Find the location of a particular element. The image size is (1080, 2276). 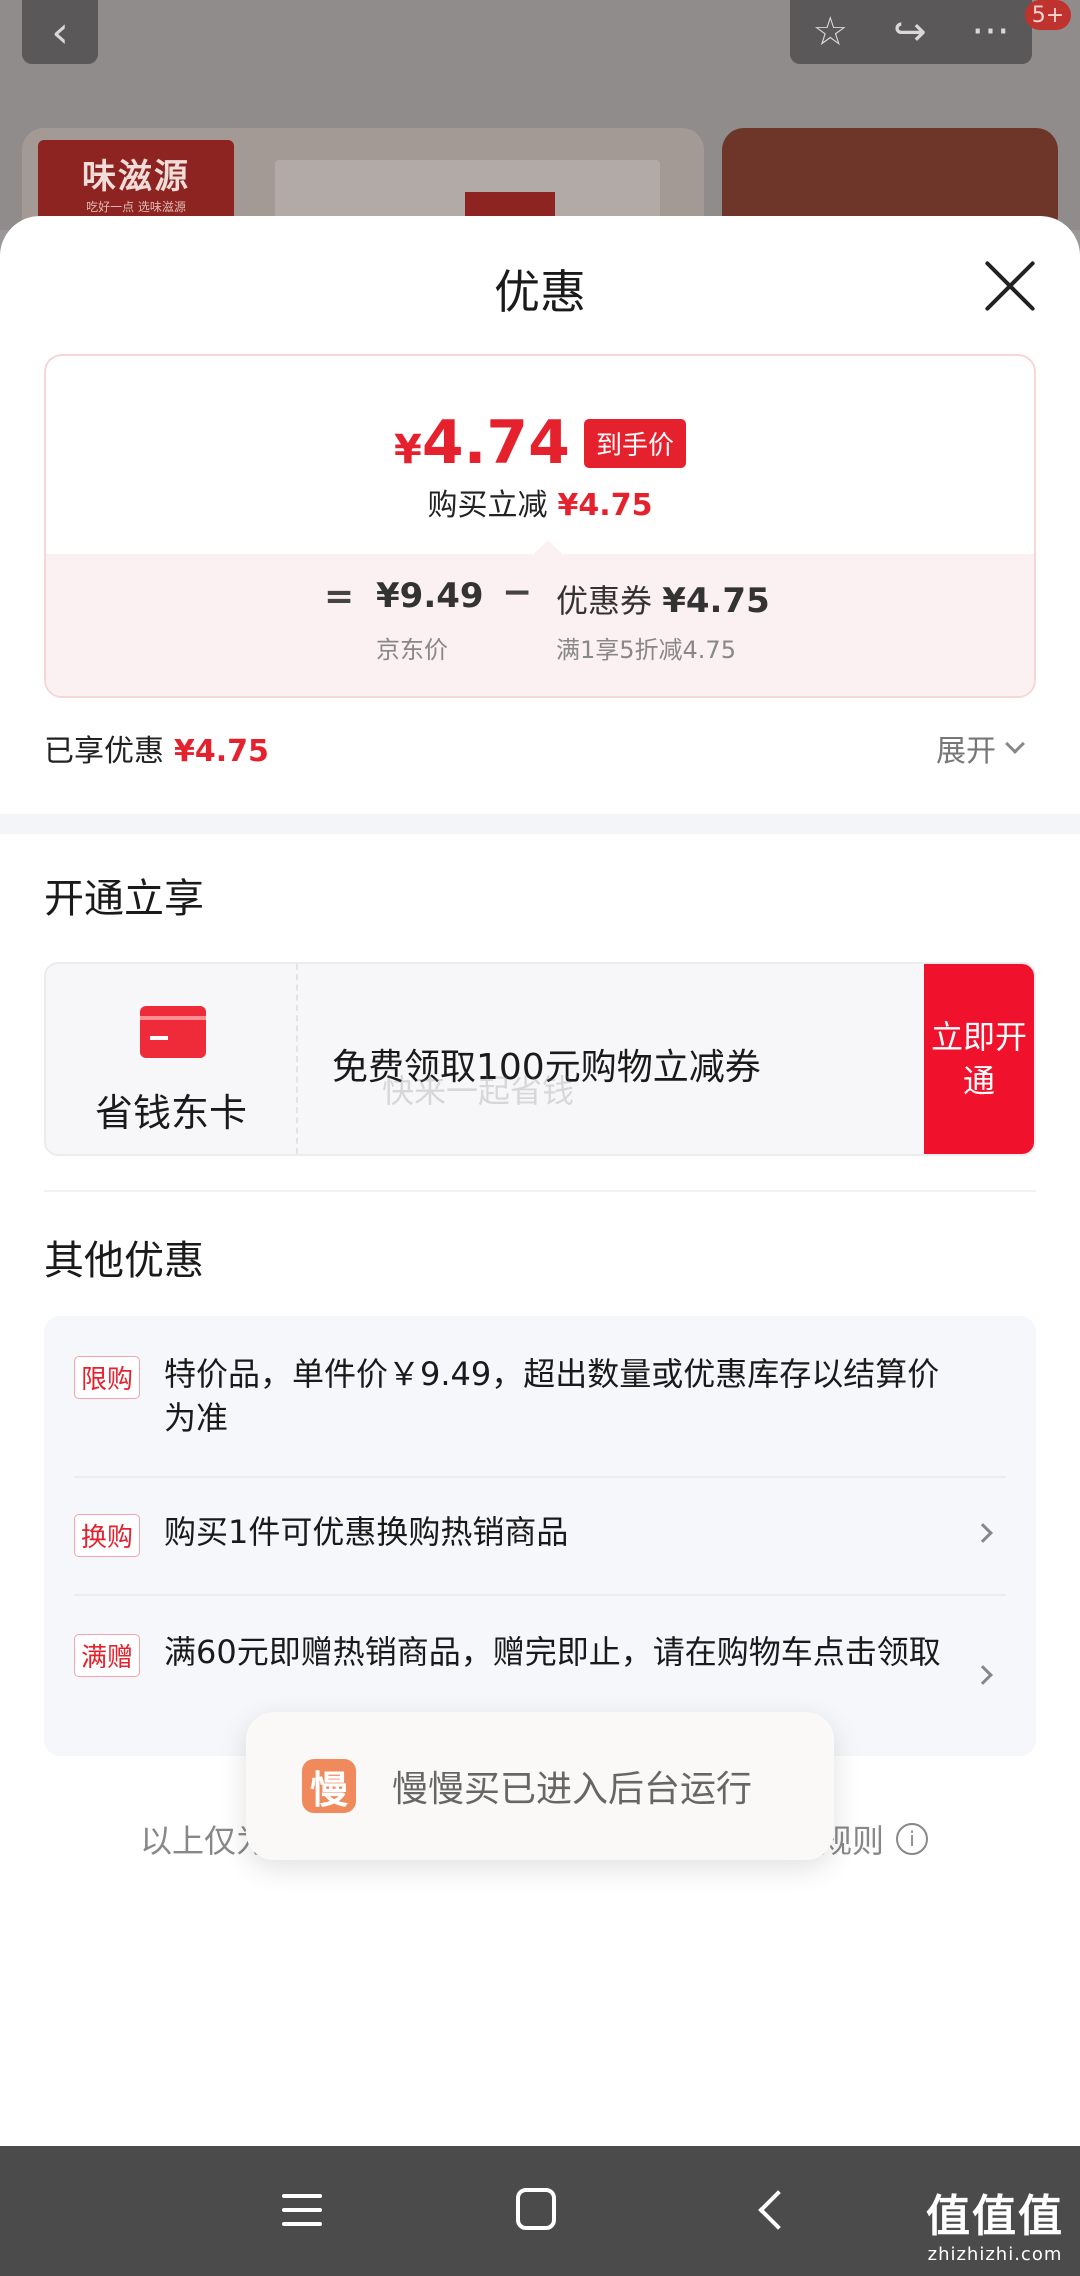

coupon-rule: 满1享5折减4.75 is located at coordinates (646, 650).